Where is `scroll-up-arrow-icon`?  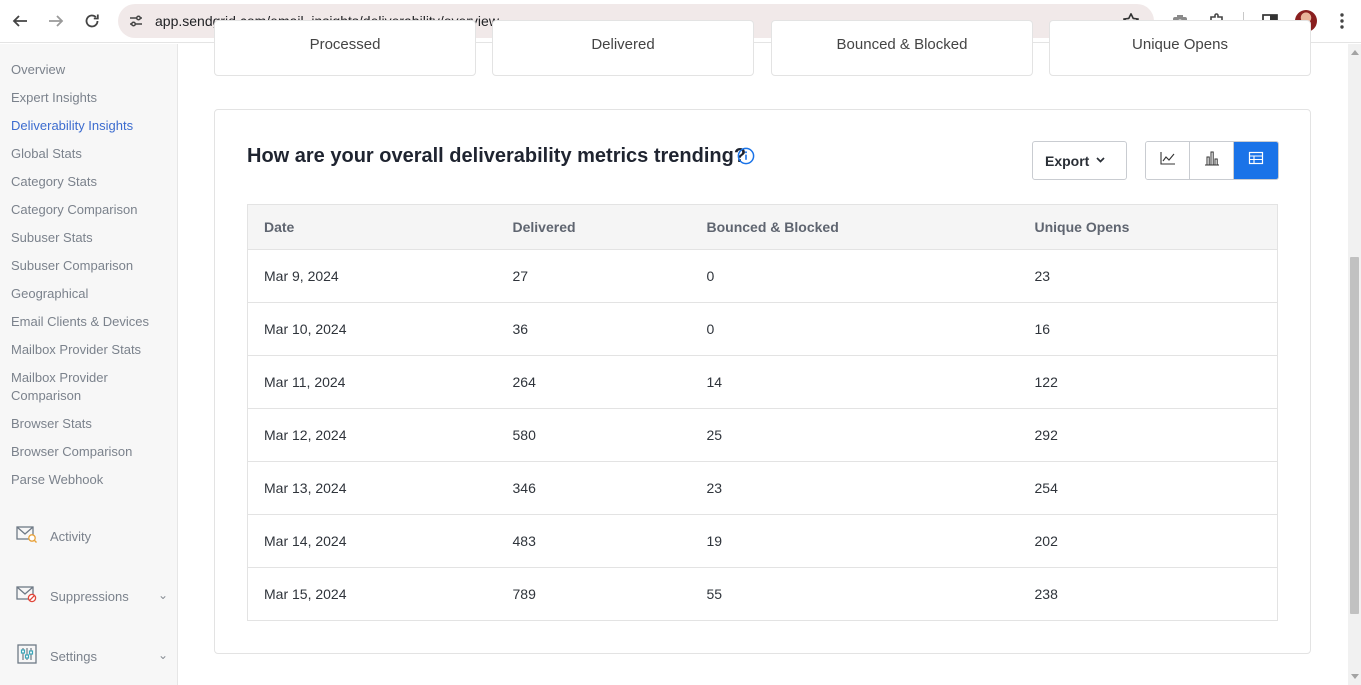 scroll-up-arrow-icon is located at coordinates (1355, 52).